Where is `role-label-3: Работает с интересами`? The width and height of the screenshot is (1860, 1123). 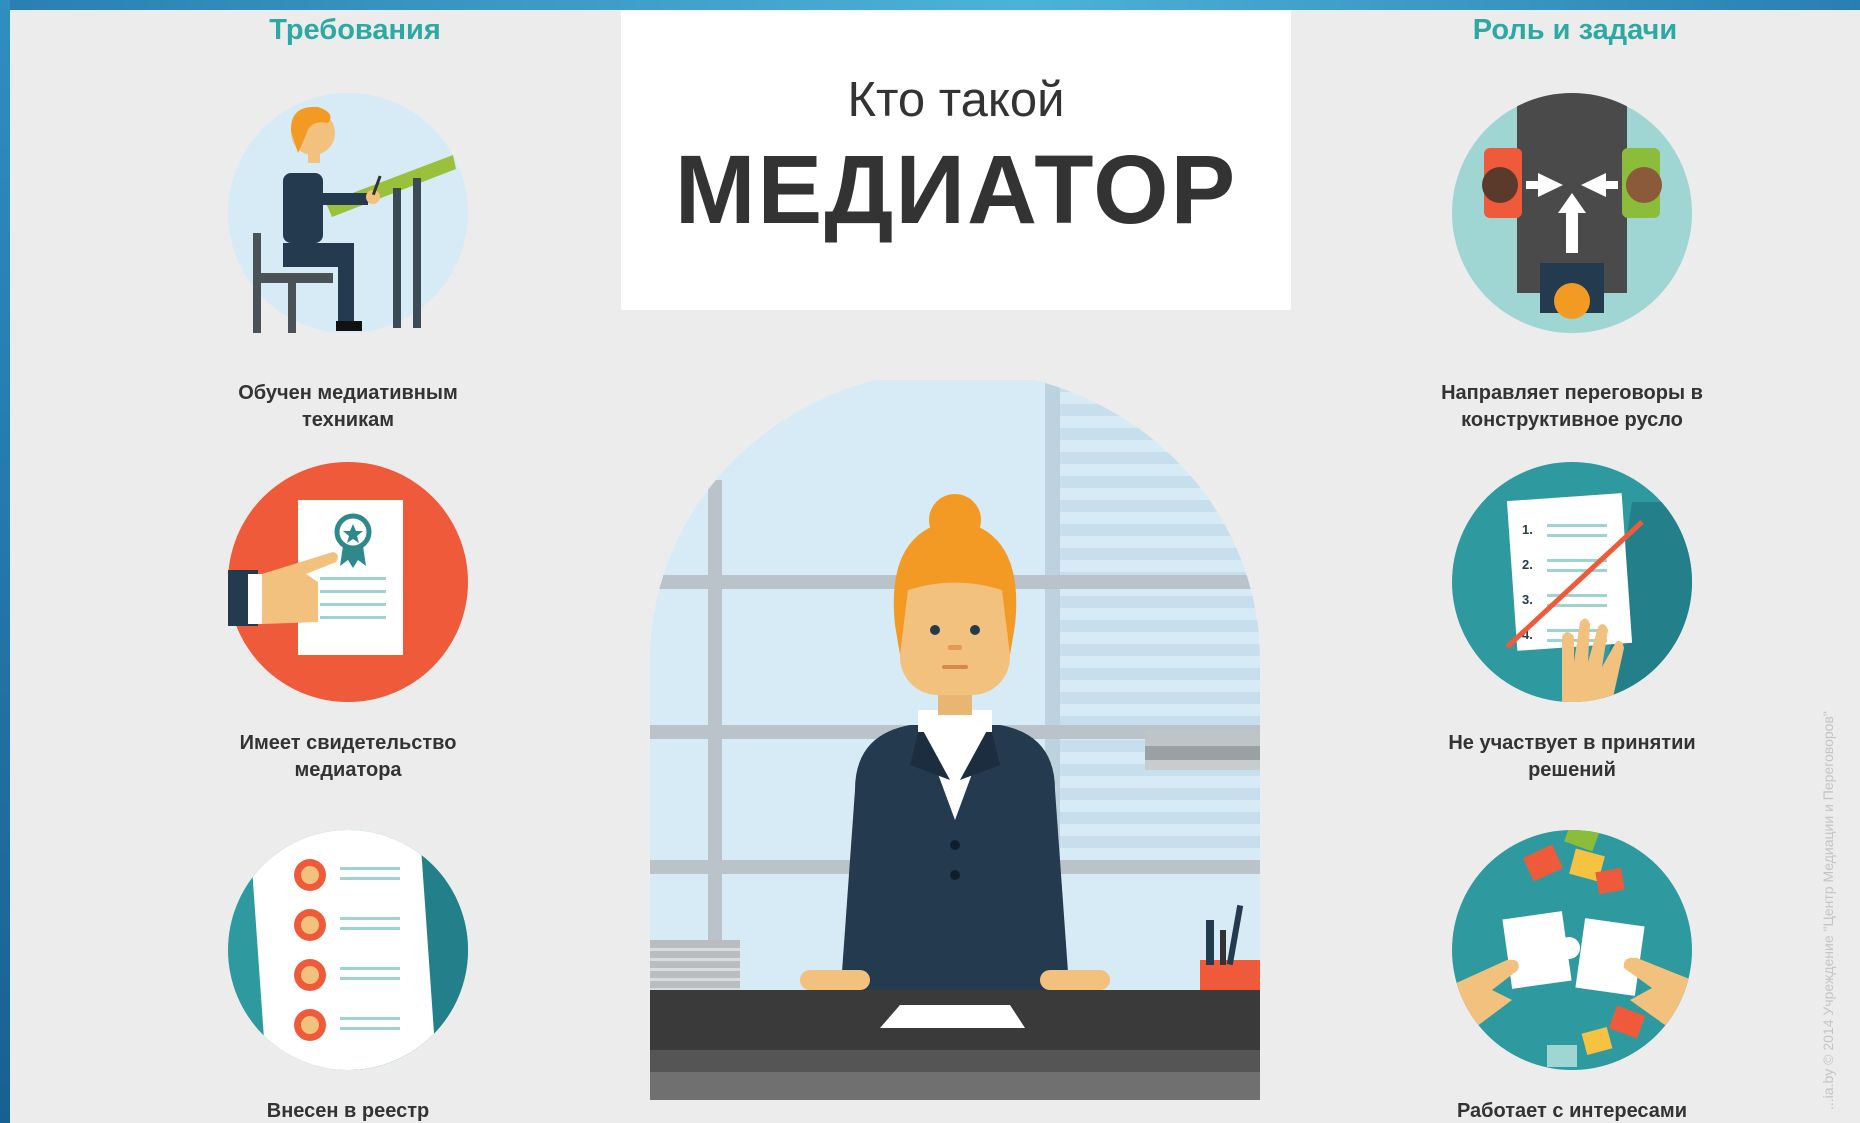 role-label-3: Работает с интересами is located at coordinates (1572, 1111).